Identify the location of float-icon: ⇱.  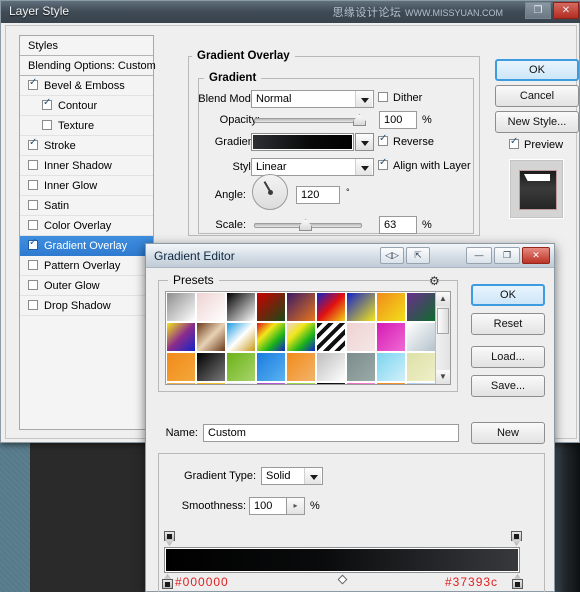
(418, 255).